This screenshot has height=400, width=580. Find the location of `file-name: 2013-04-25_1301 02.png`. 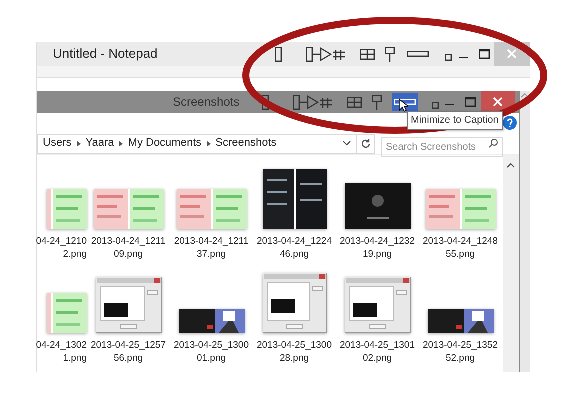

file-name: 2013-04-25_1301 02.png is located at coordinates (377, 352).